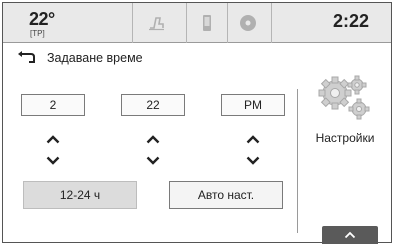 The height and width of the screenshot is (245, 394). I want to click on record-icon, so click(248, 25).